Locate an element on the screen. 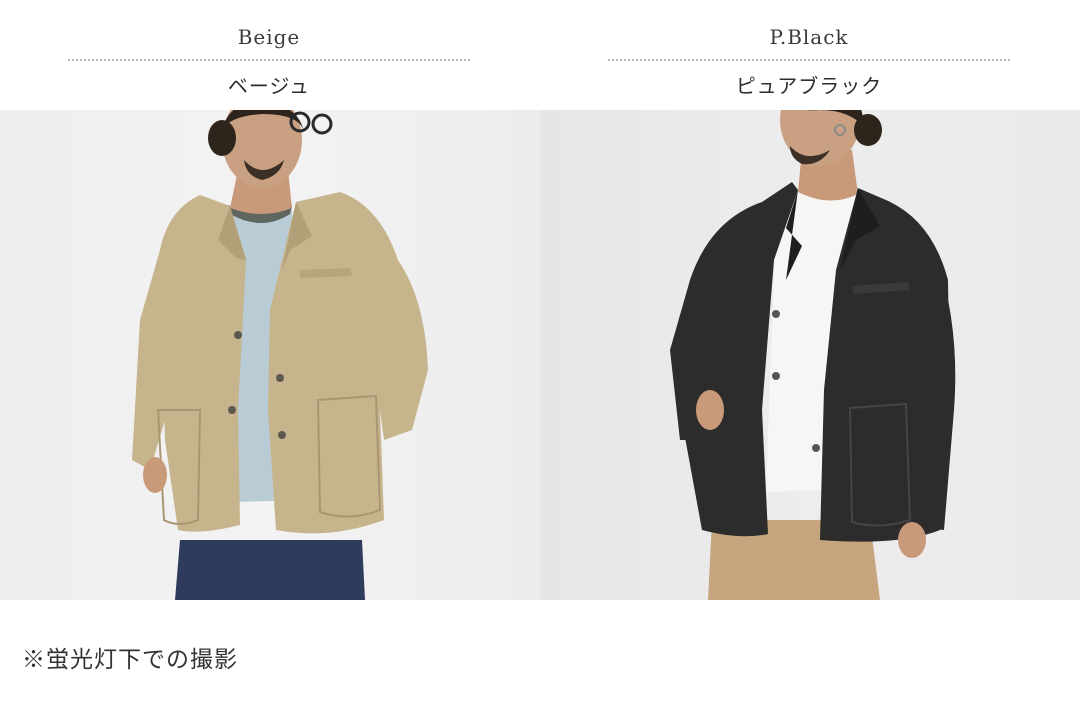 The image size is (1080, 708). lighting-note: ※蛍光灯下での撮影 is located at coordinates (130, 660).